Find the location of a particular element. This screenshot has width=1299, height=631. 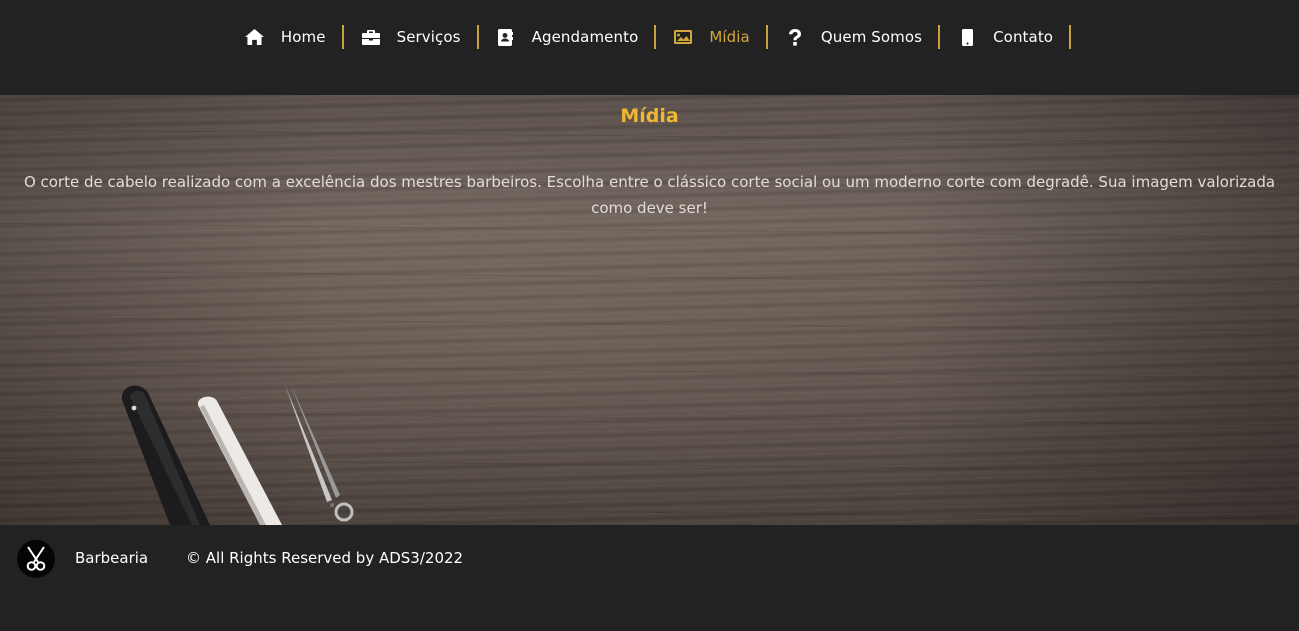

logo is located at coordinates (36, 559).